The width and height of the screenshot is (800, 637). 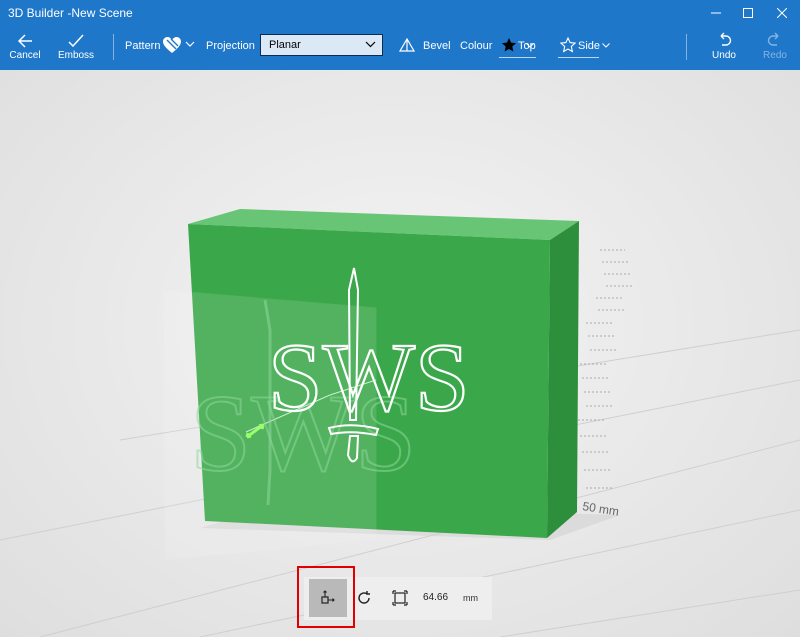 What do you see at coordinates (775, 55) in the screenshot?
I see `redo-label: Redo` at bounding box center [775, 55].